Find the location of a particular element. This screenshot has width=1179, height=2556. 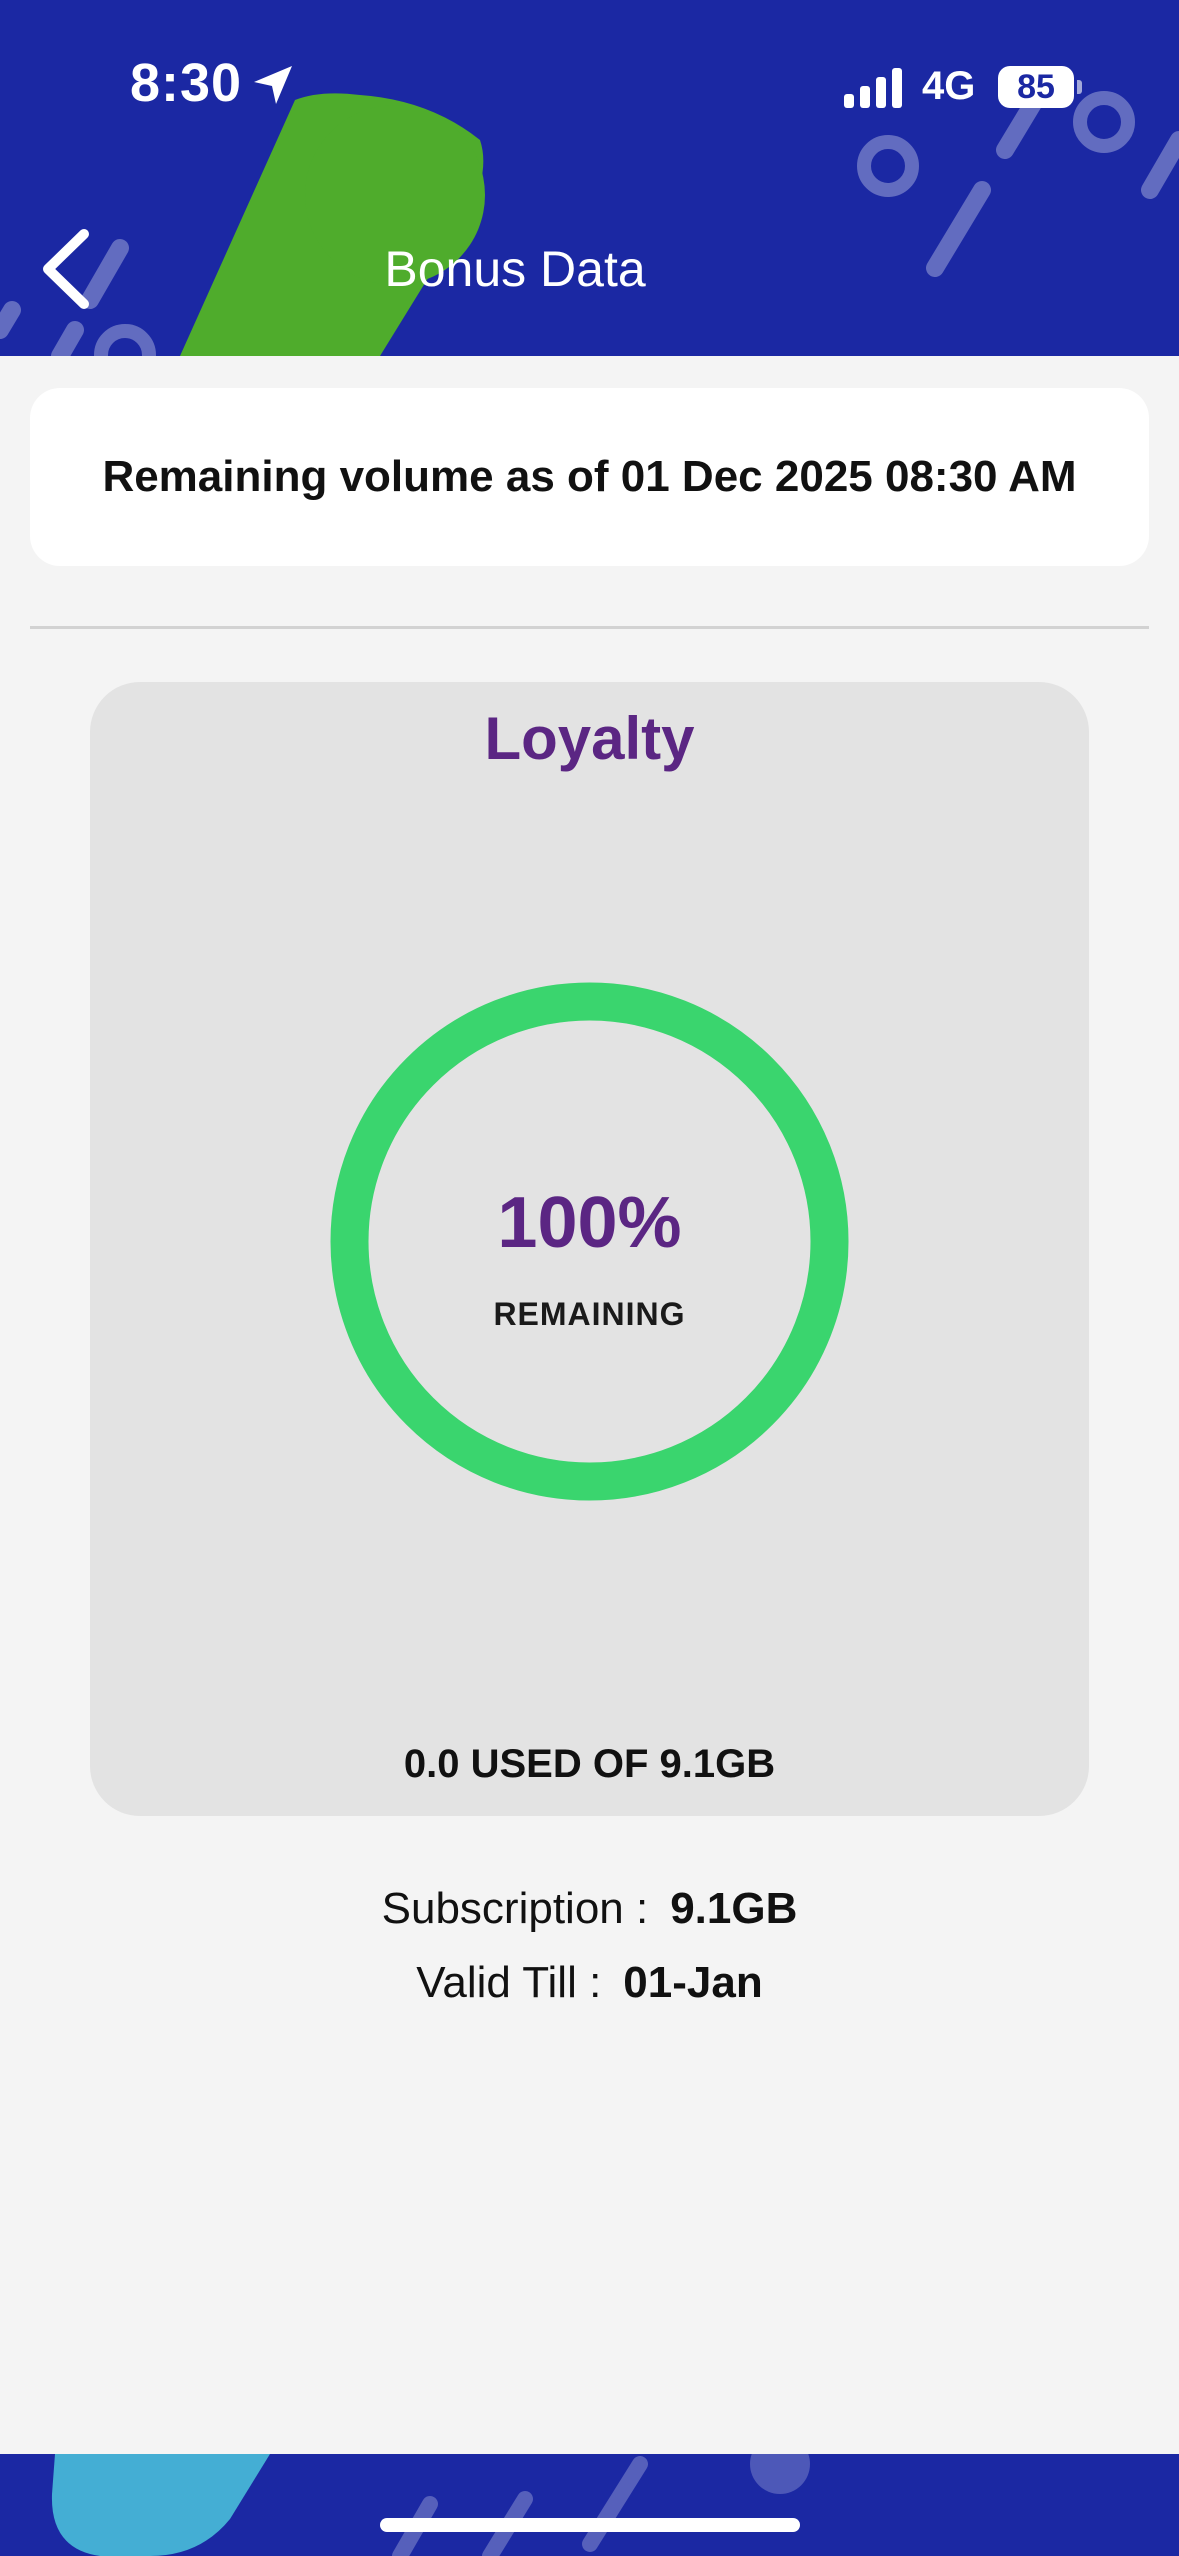

subscription-row: Subscription : 9.1GB is located at coordinates (589, 1909).